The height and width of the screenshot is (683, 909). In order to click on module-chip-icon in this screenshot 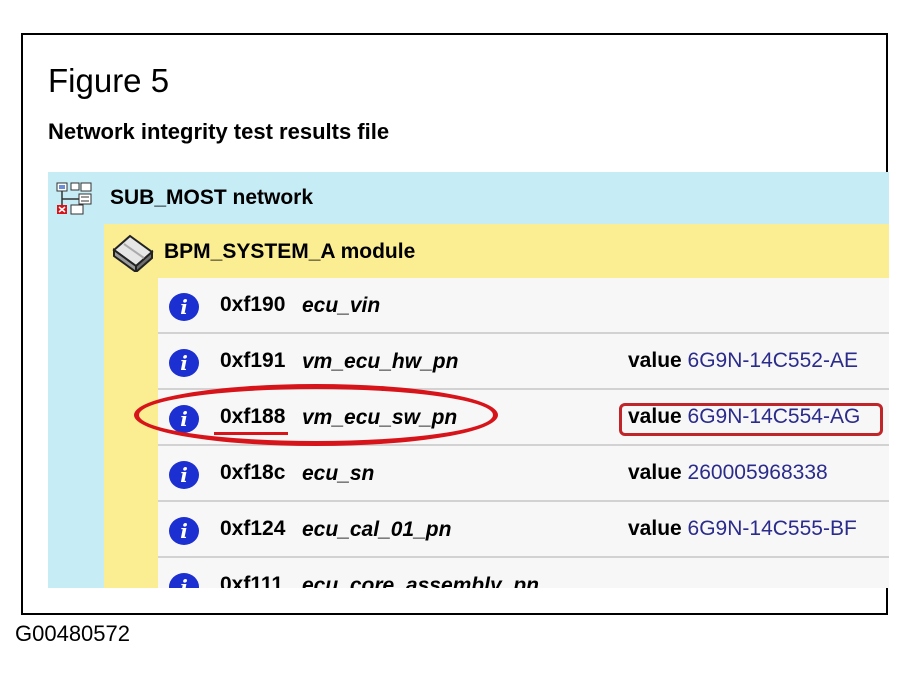, I will do `click(133, 253)`.